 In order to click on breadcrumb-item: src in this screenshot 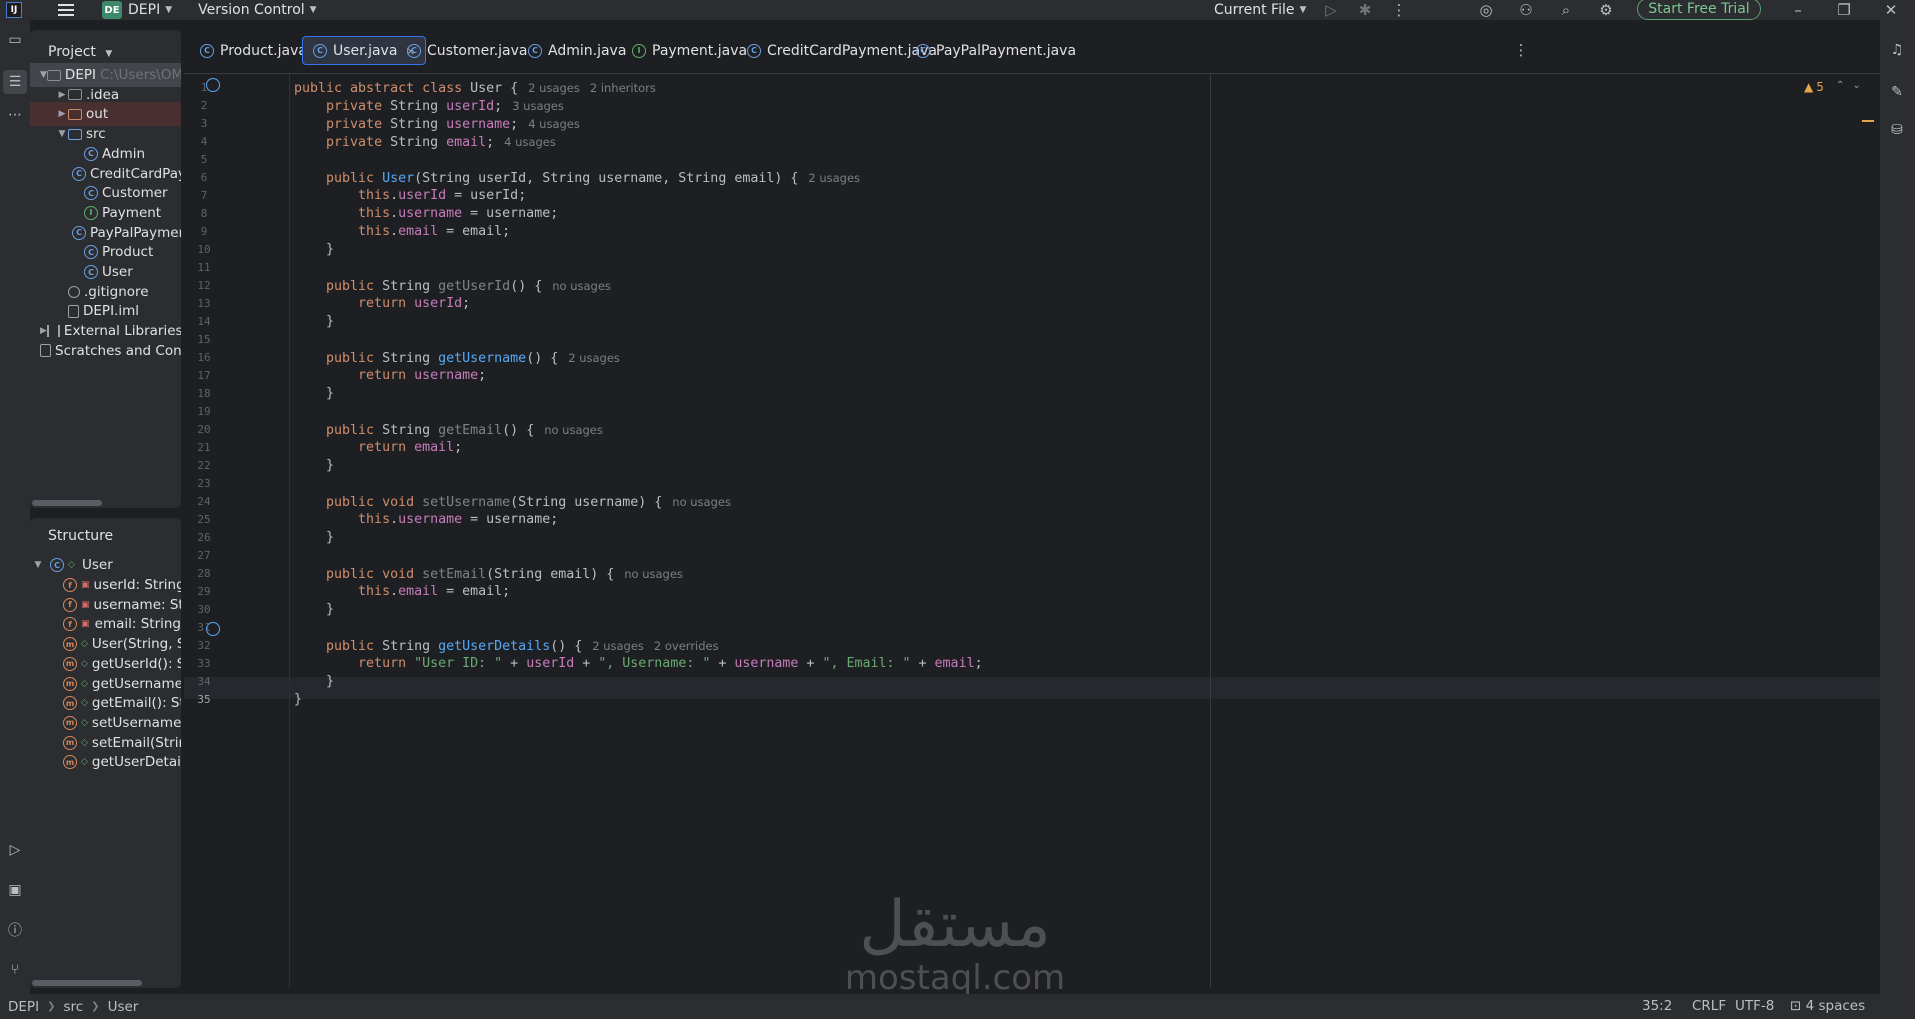, I will do `click(73, 1007)`.